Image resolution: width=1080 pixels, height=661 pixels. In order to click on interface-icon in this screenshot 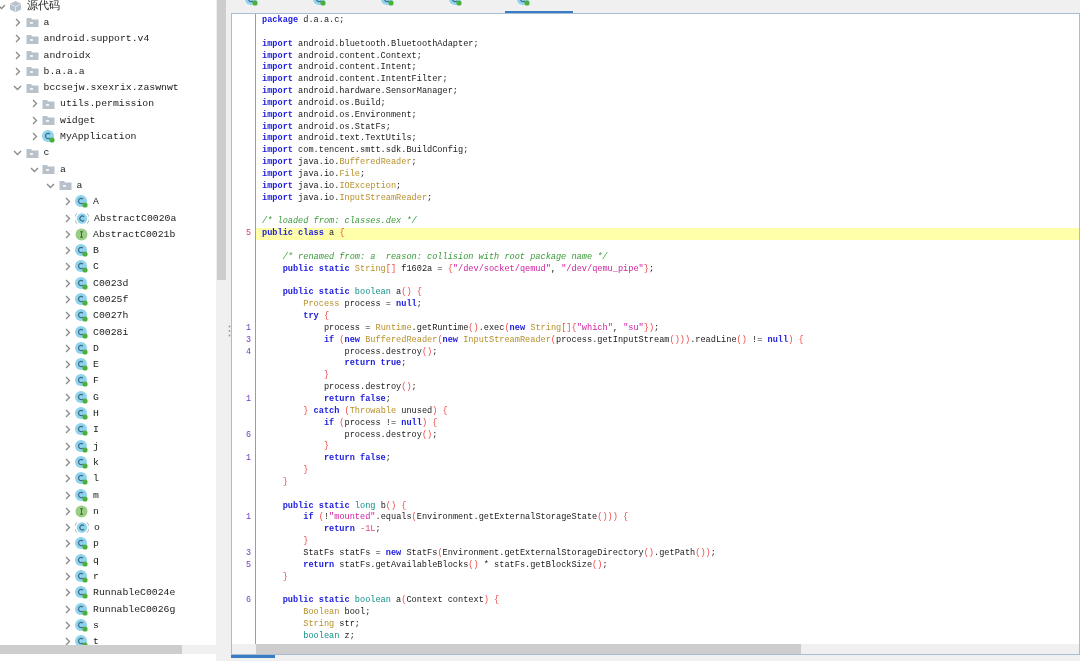, I will do `click(81, 511)`.